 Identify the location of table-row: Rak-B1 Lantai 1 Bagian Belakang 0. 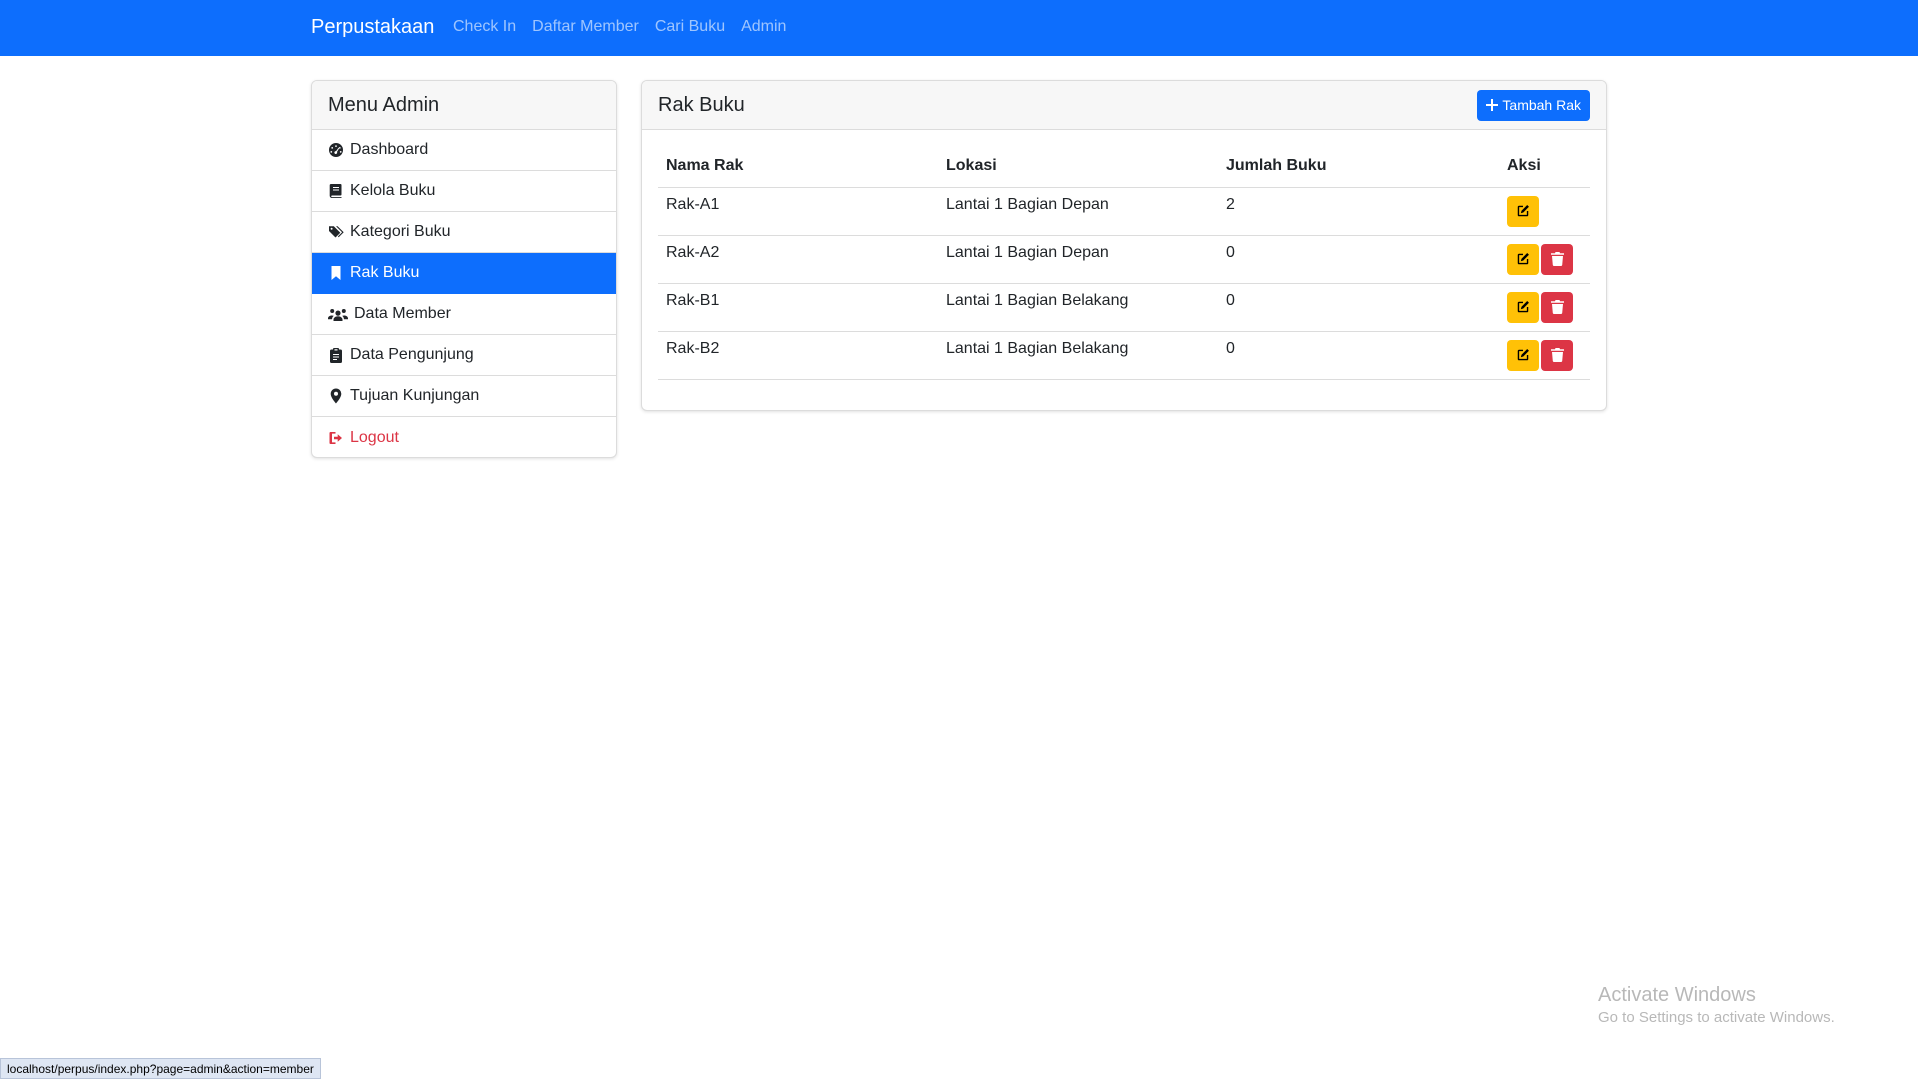
(1124, 307).